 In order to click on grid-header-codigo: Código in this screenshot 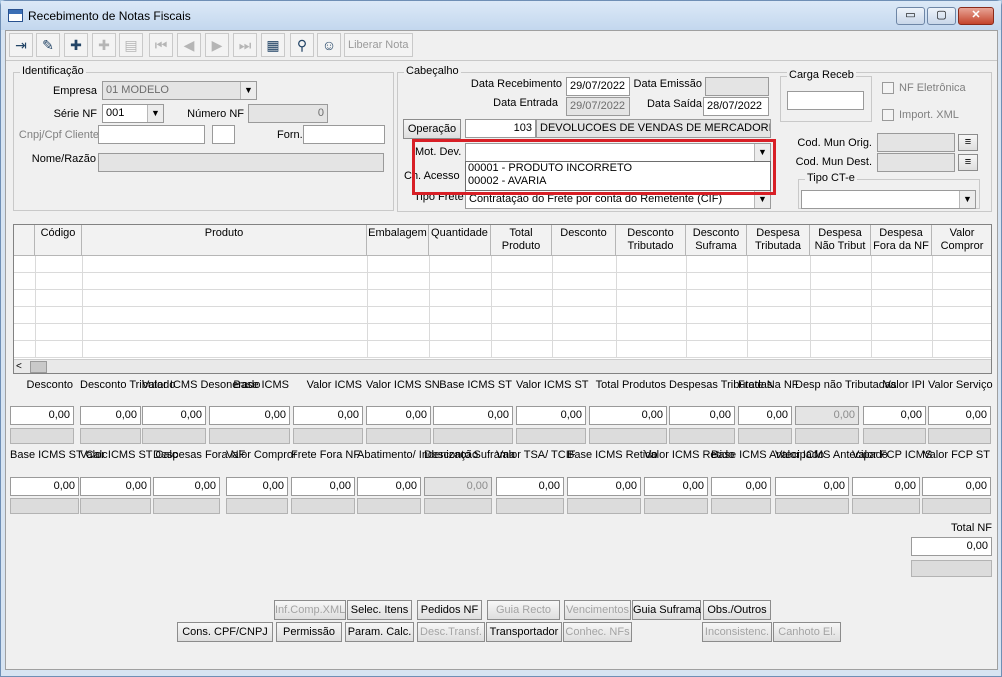, I will do `click(58, 240)`.